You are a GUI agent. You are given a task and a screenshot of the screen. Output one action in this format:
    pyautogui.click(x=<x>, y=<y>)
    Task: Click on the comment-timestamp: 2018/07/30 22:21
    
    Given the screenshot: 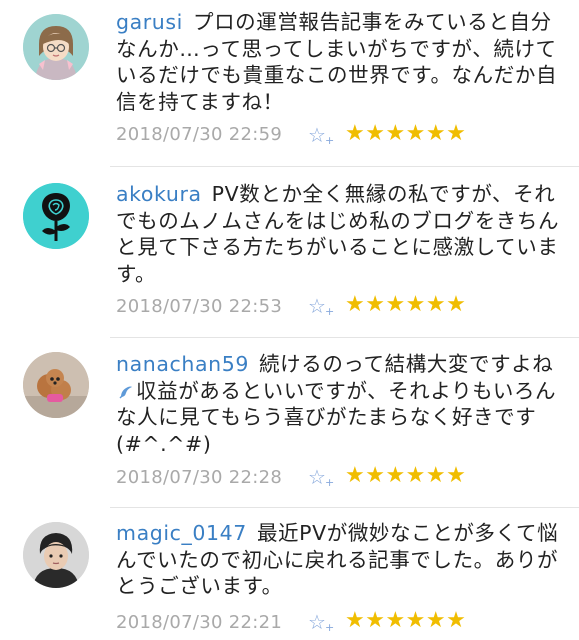 What is the action you would take?
    pyautogui.click(x=199, y=622)
    